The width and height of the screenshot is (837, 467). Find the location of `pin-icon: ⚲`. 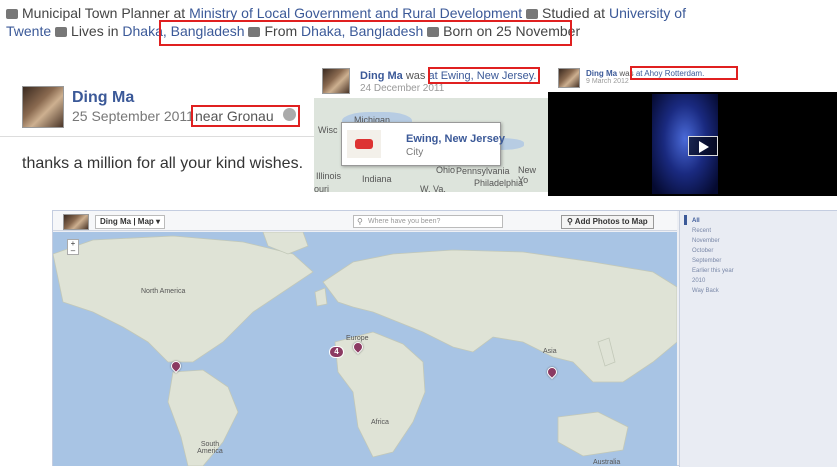

pin-icon: ⚲ is located at coordinates (570, 221).